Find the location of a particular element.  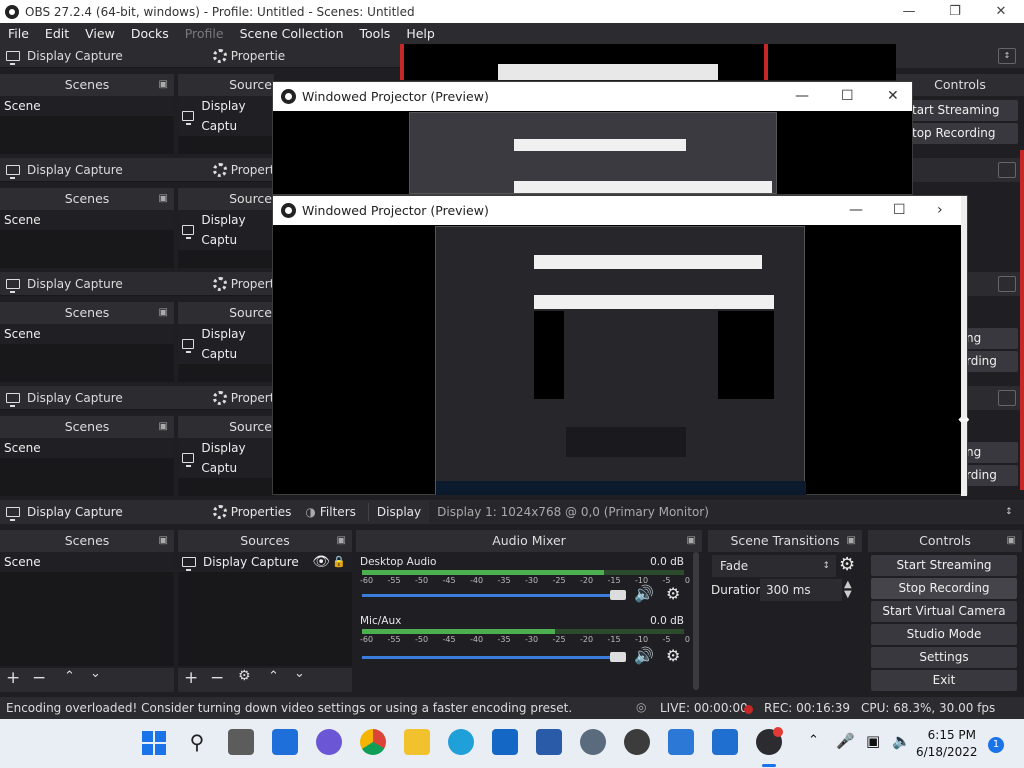

edge-icon is located at coordinates (461, 742).